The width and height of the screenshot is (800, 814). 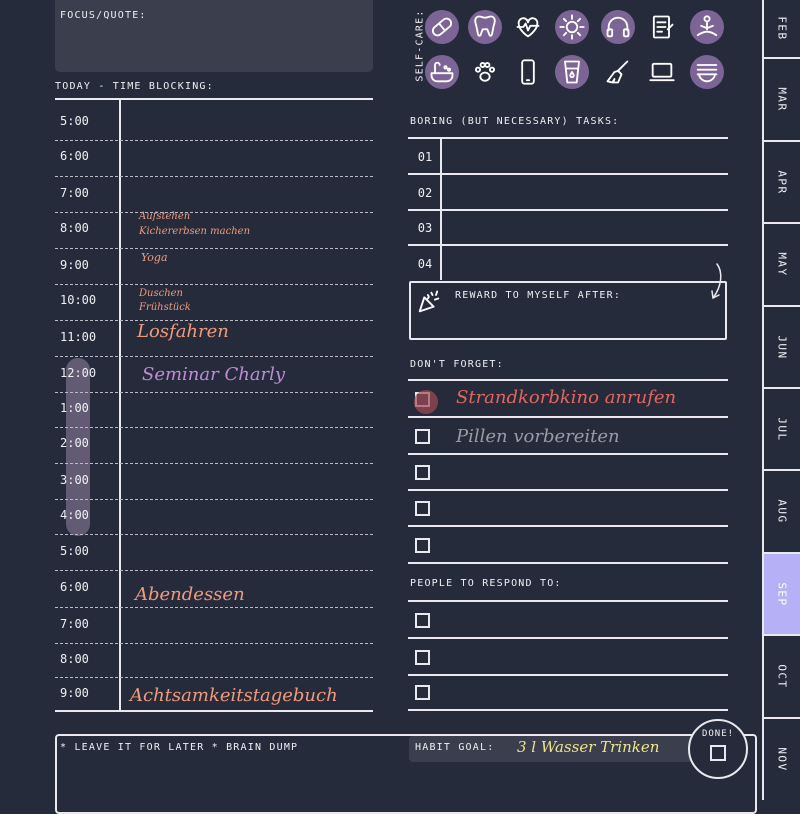 I want to click on headphones-icon, so click(x=618, y=27).